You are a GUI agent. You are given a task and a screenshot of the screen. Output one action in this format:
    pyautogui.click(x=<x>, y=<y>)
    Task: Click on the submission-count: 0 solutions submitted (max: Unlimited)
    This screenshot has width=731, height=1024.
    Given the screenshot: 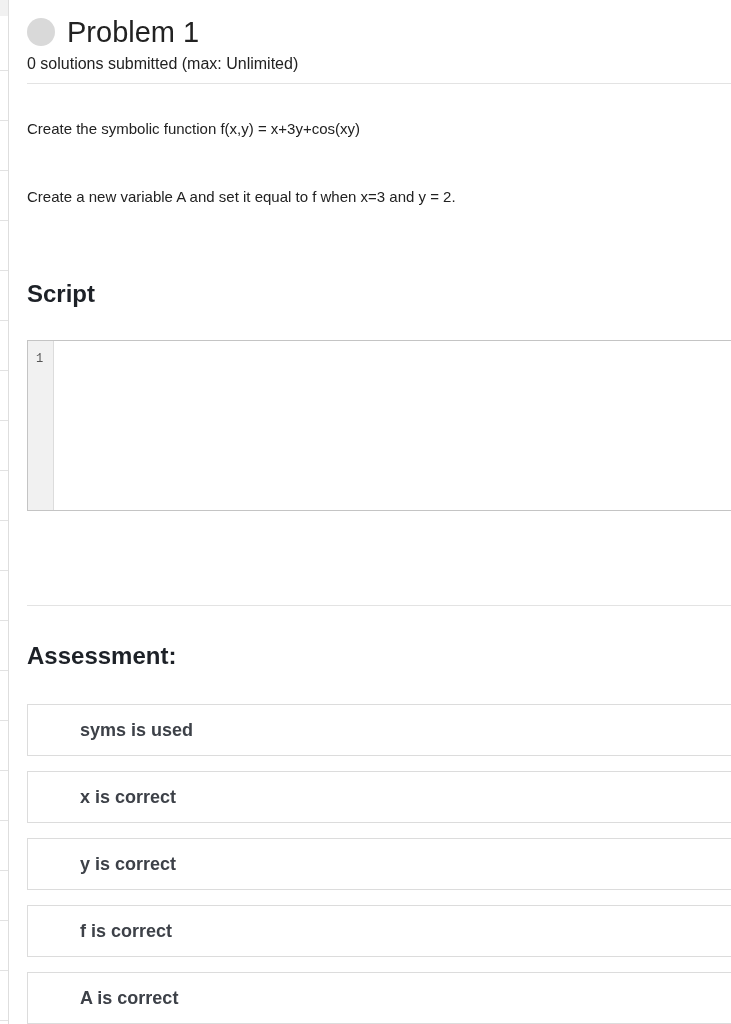 What is the action you would take?
    pyautogui.click(x=163, y=64)
    